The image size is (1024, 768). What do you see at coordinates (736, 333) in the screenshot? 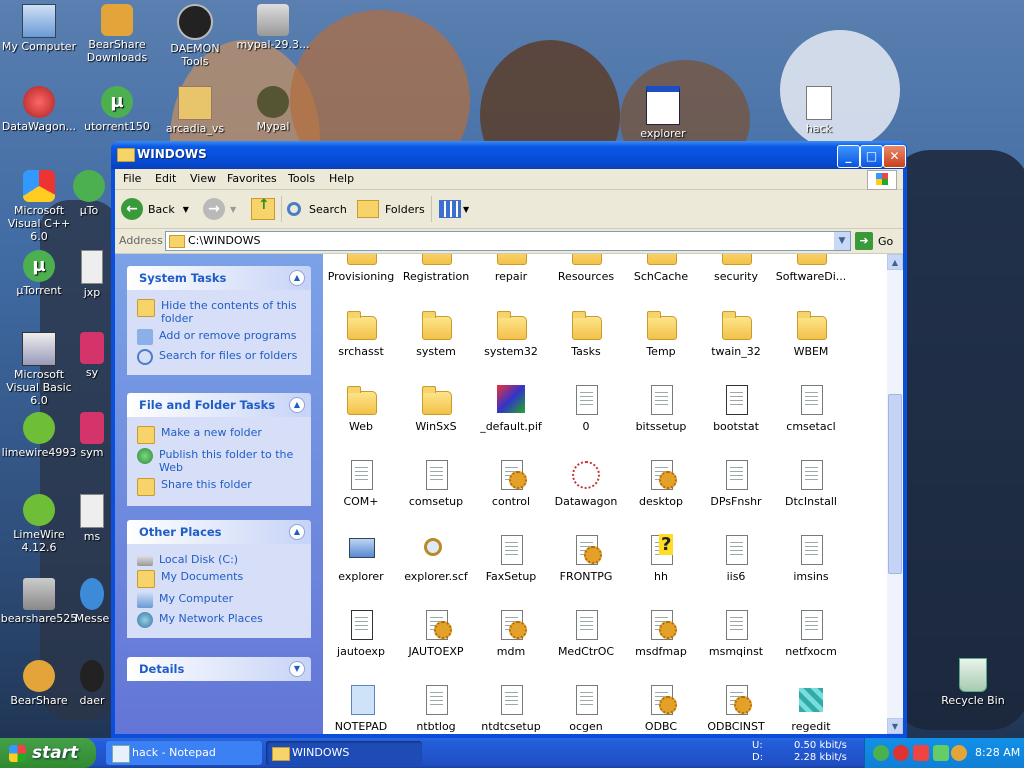
I see `file-item: twain_32` at bounding box center [736, 333].